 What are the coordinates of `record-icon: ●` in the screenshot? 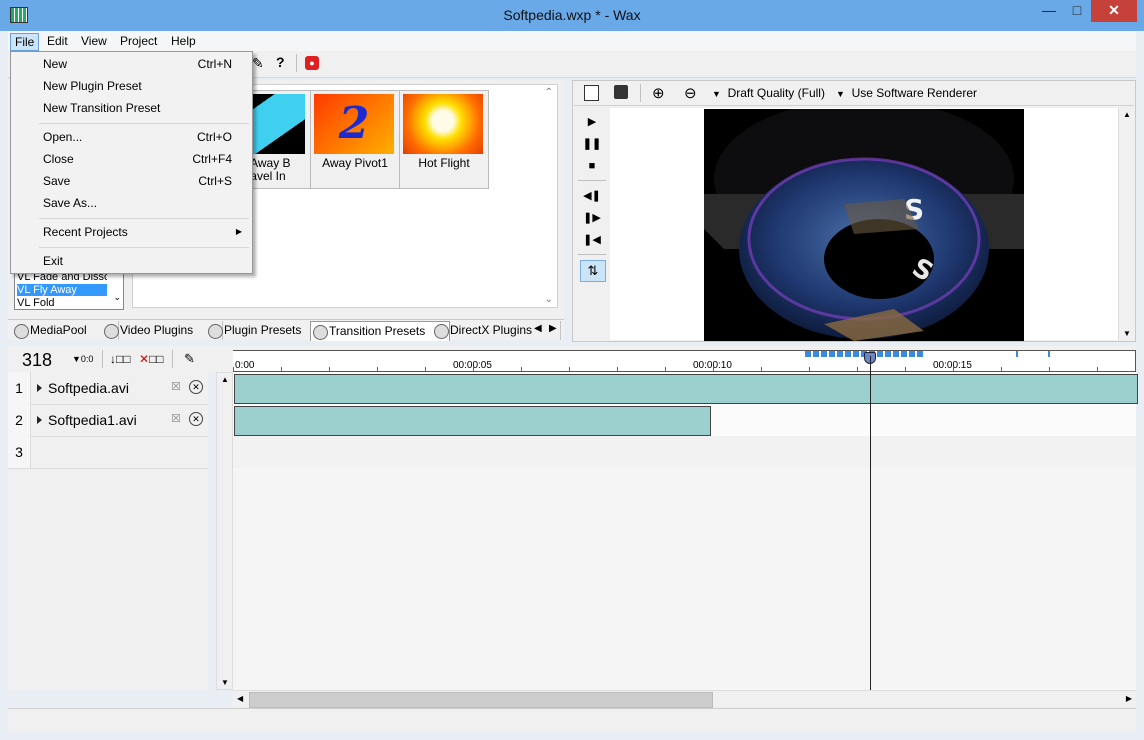 It's located at (312, 63).